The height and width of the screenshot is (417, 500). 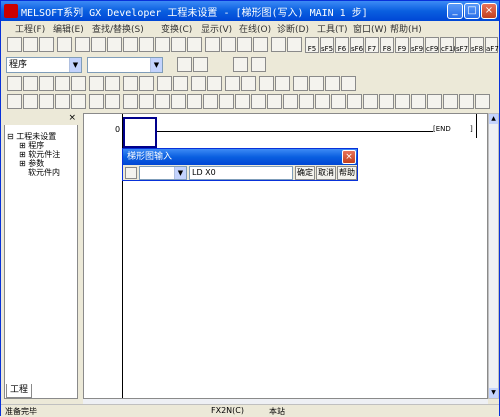 I want to click on new-icon, so click(x=14, y=44).